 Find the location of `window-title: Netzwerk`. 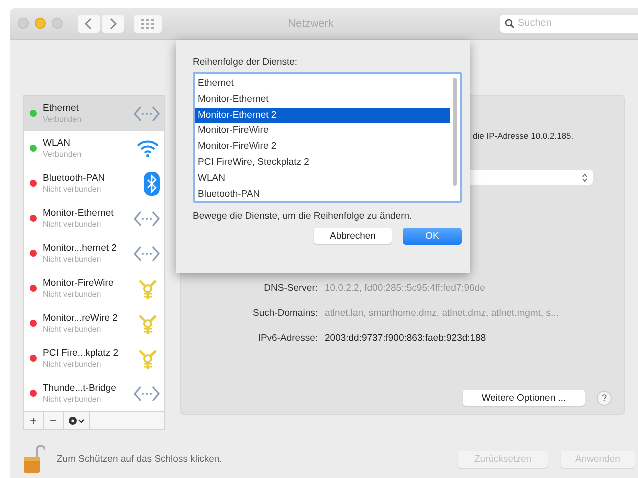

window-title: Netzwerk is located at coordinates (311, 24).